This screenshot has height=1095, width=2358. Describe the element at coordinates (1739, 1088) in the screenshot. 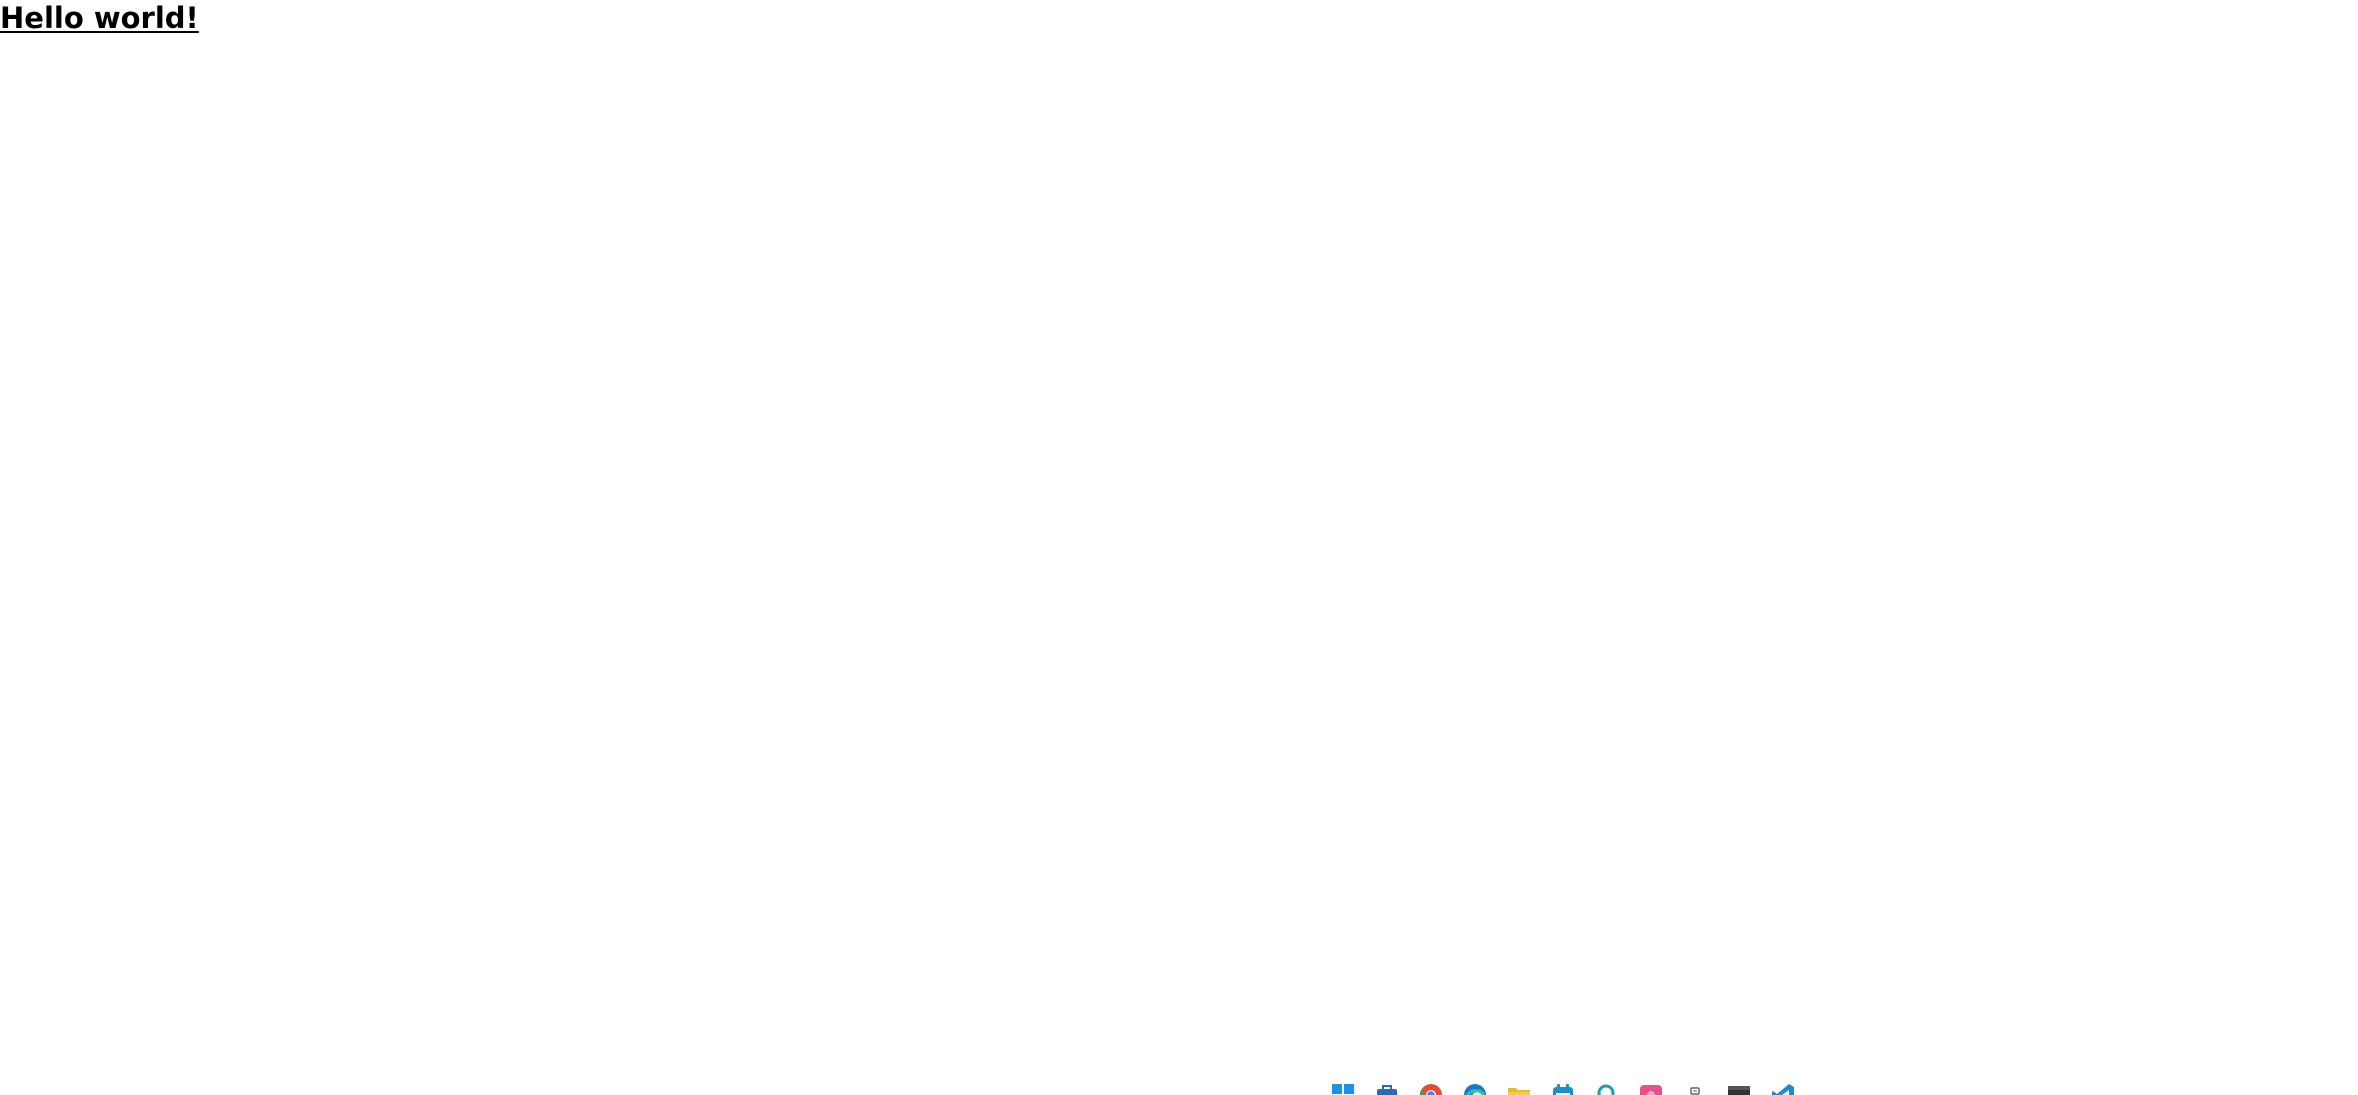

I see `terminal-icon` at that location.